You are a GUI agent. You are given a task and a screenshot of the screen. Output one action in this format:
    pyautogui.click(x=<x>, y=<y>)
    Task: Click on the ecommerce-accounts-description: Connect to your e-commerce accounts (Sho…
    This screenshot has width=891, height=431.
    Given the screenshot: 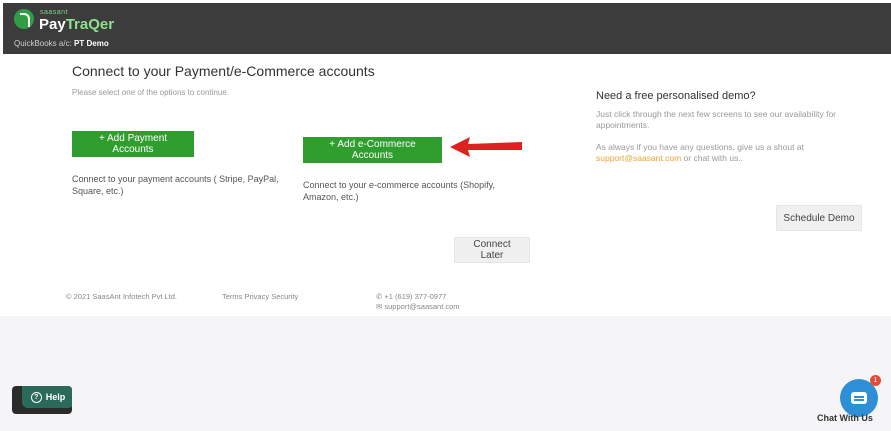 What is the action you would take?
    pyautogui.click(x=399, y=191)
    